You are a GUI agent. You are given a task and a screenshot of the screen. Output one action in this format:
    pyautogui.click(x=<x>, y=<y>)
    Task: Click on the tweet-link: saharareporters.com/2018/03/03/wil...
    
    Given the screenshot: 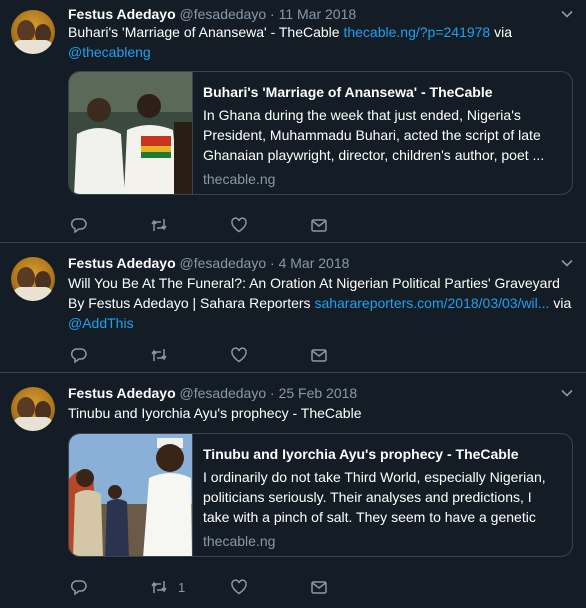 What is the action you would take?
    pyautogui.click(x=431, y=303)
    